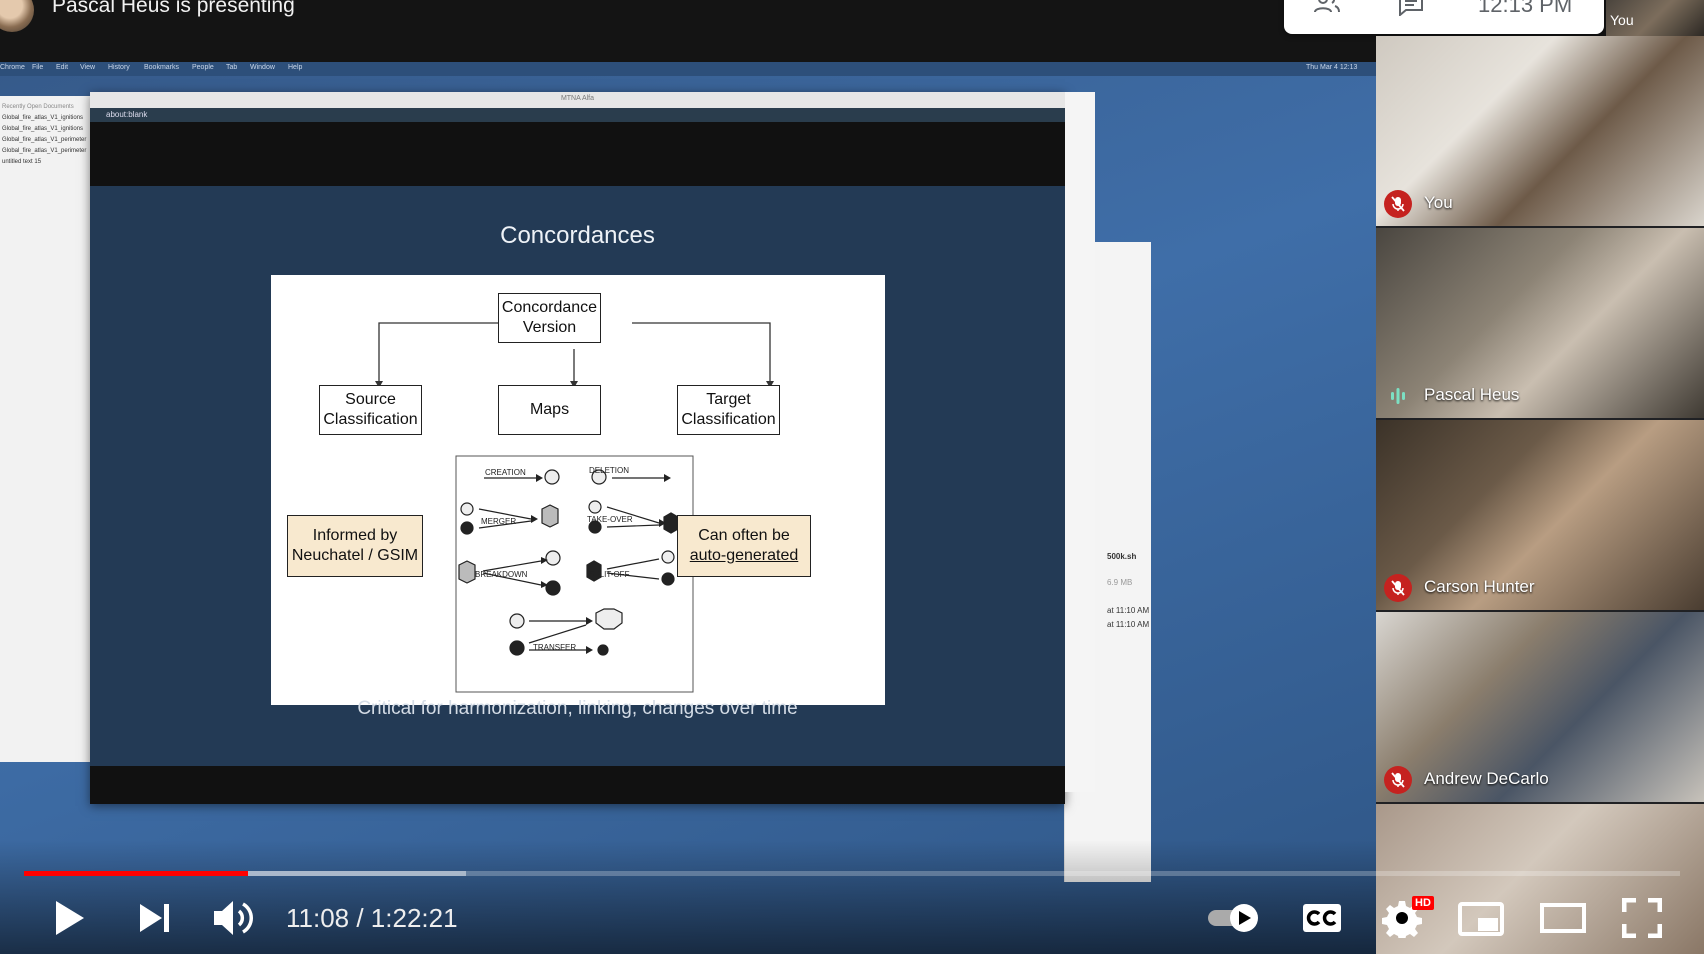  I want to click on participant-tile: You, so click(1540, 131).